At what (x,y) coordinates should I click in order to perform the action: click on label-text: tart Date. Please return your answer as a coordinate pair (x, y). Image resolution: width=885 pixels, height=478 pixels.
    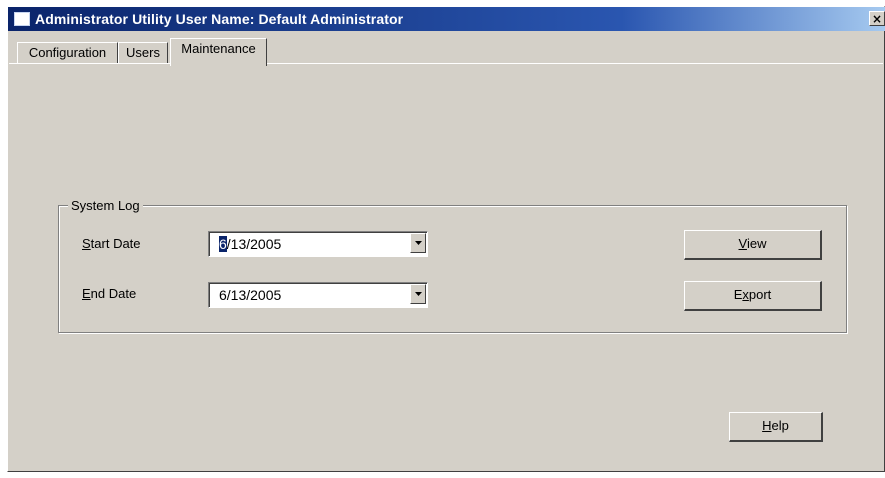
    Looking at the image, I should click on (115, 243).